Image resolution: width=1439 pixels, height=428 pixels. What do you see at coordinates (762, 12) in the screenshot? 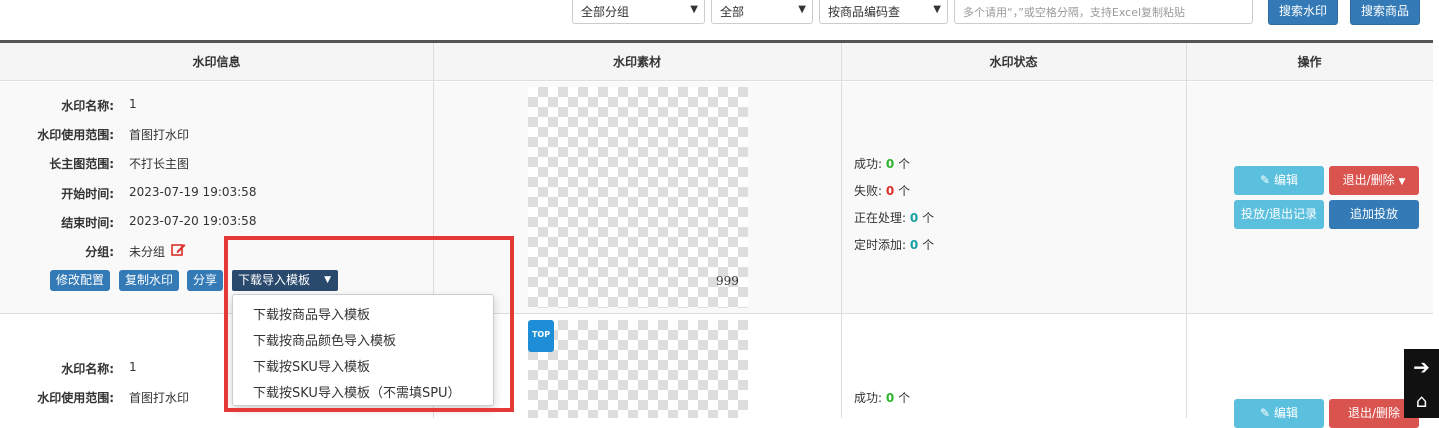
I see `status-select: 全部 ▼` at bounding box center [762, 12].